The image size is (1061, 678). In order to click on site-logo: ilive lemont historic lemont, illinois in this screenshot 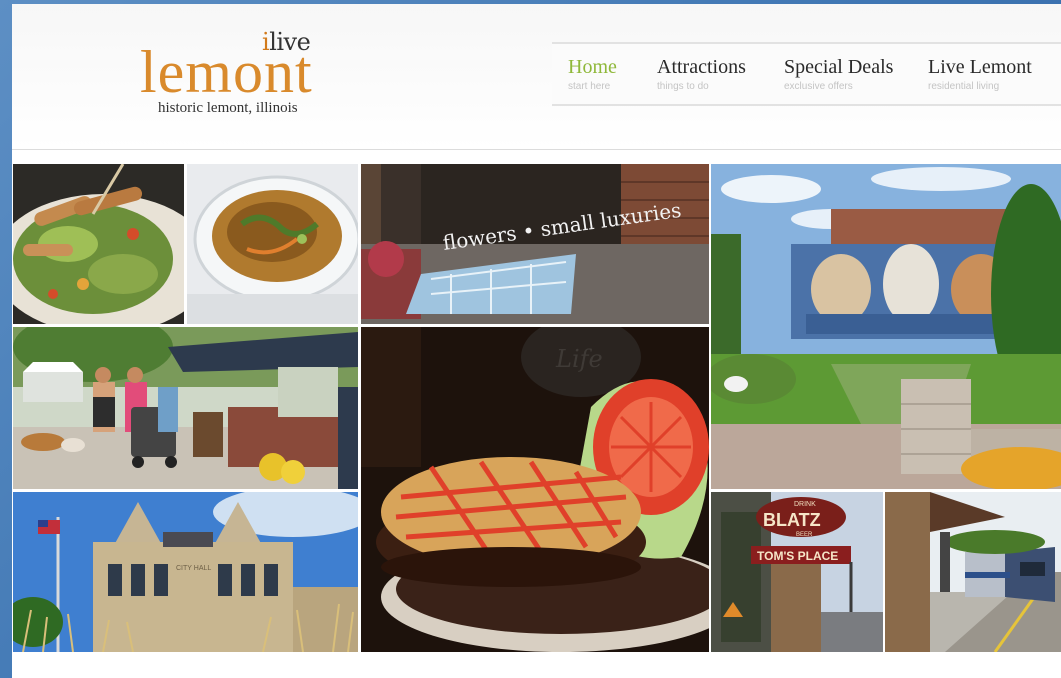, I will do `click(240, 76)`.